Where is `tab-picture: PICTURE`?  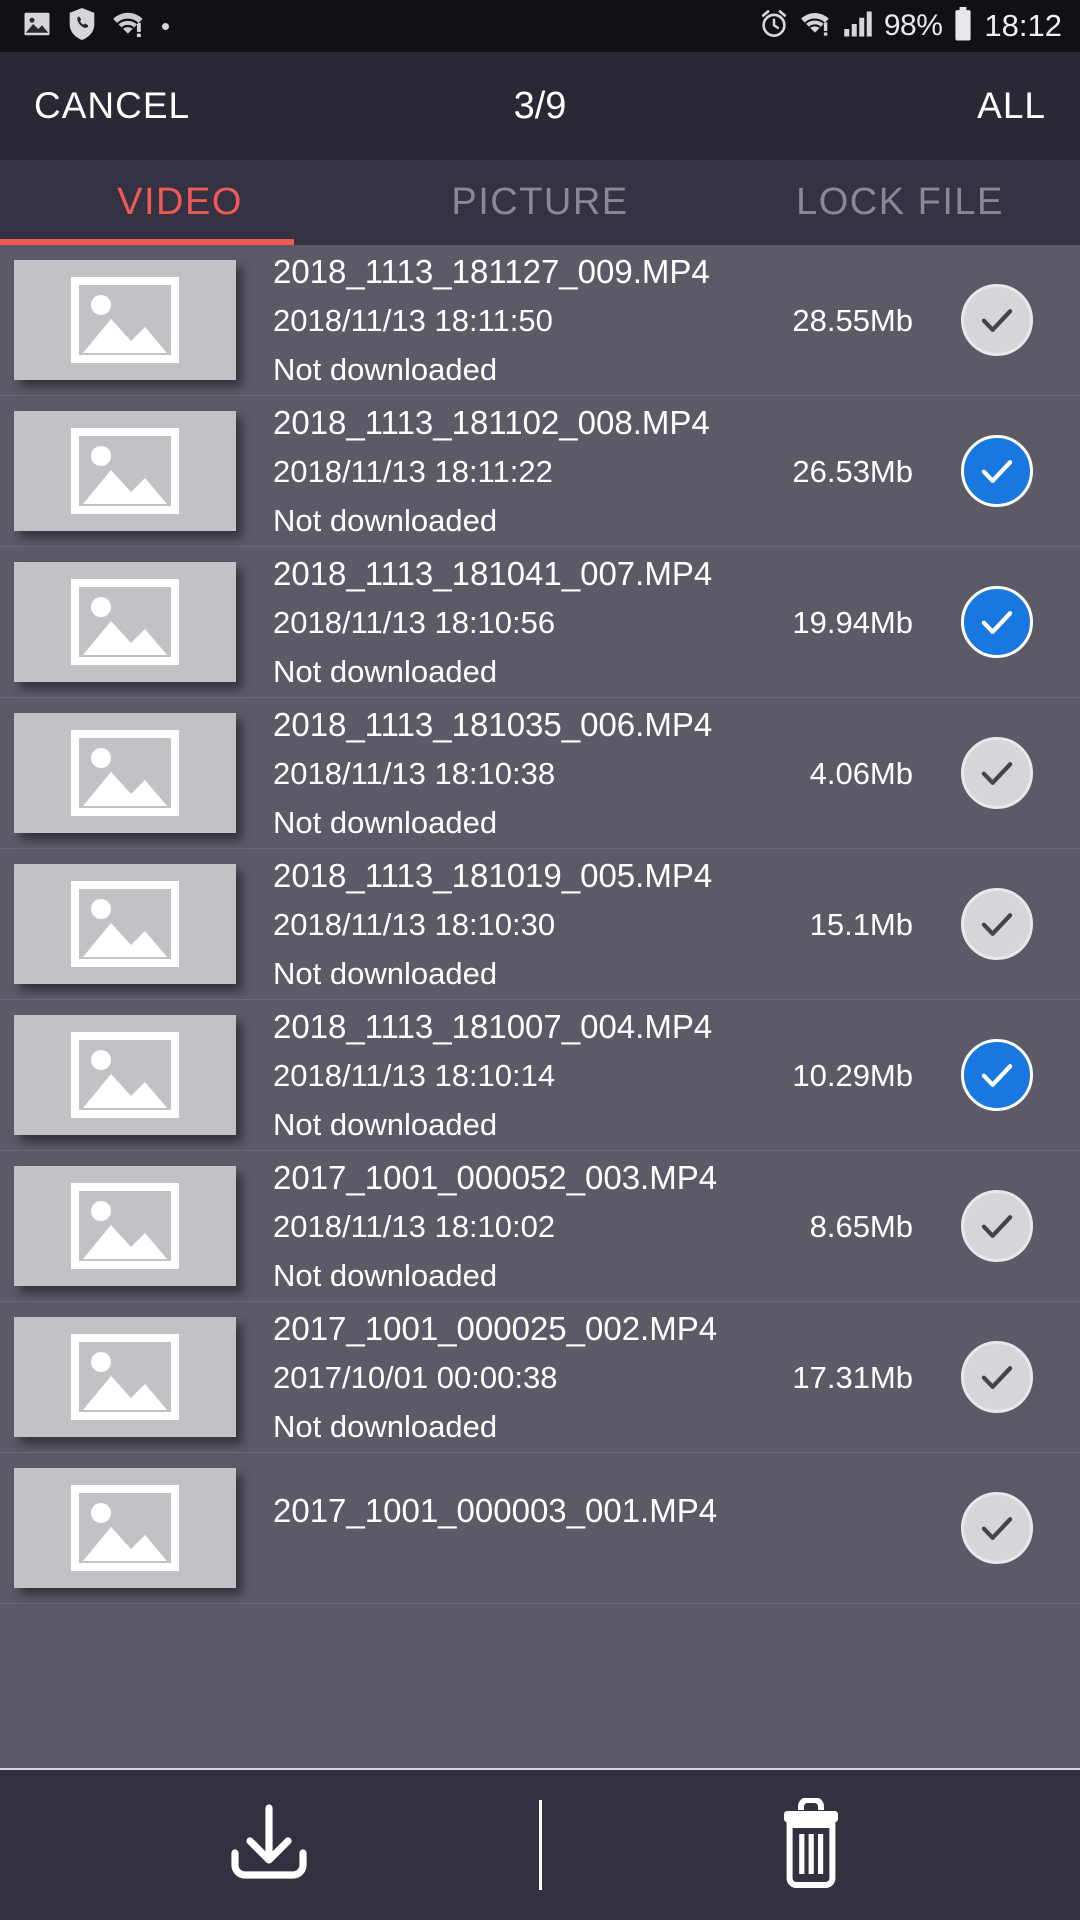 tab-picture: PICTURE is located at coordinates (540, 202).